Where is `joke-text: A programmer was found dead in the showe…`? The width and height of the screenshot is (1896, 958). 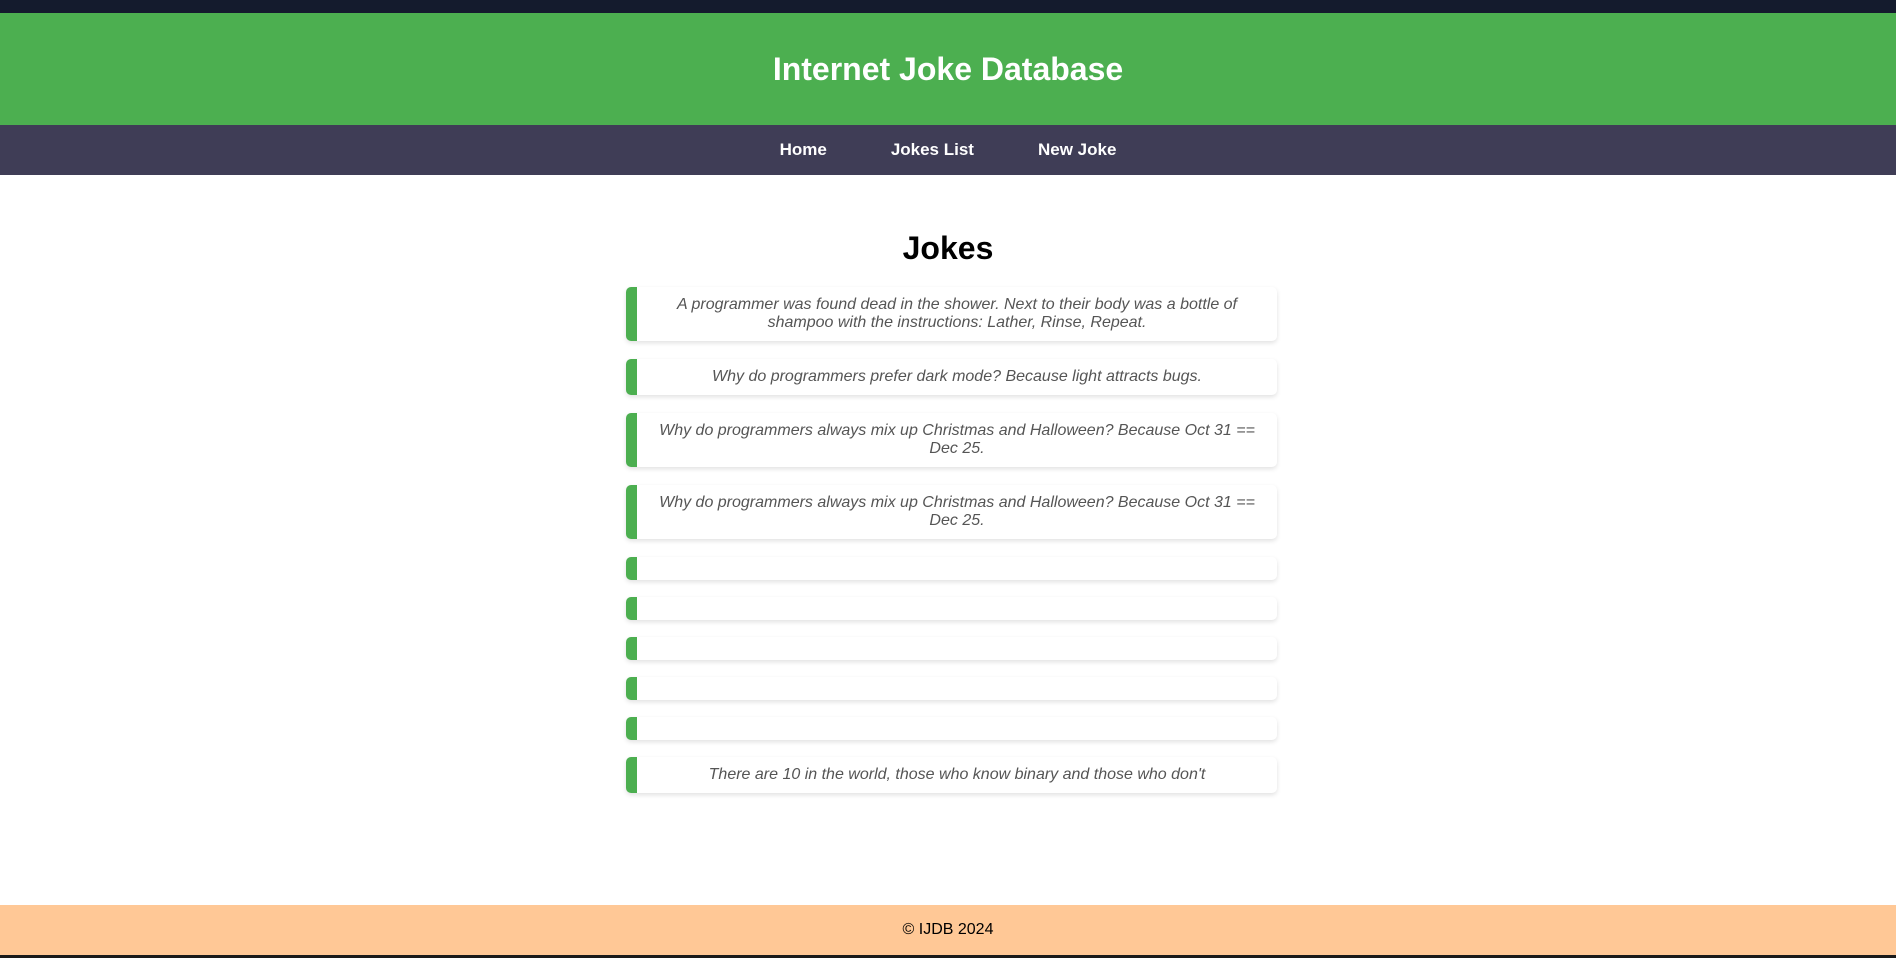 joke-text: A programmer was found dead in the showe… is located at coordinates (957, 313).